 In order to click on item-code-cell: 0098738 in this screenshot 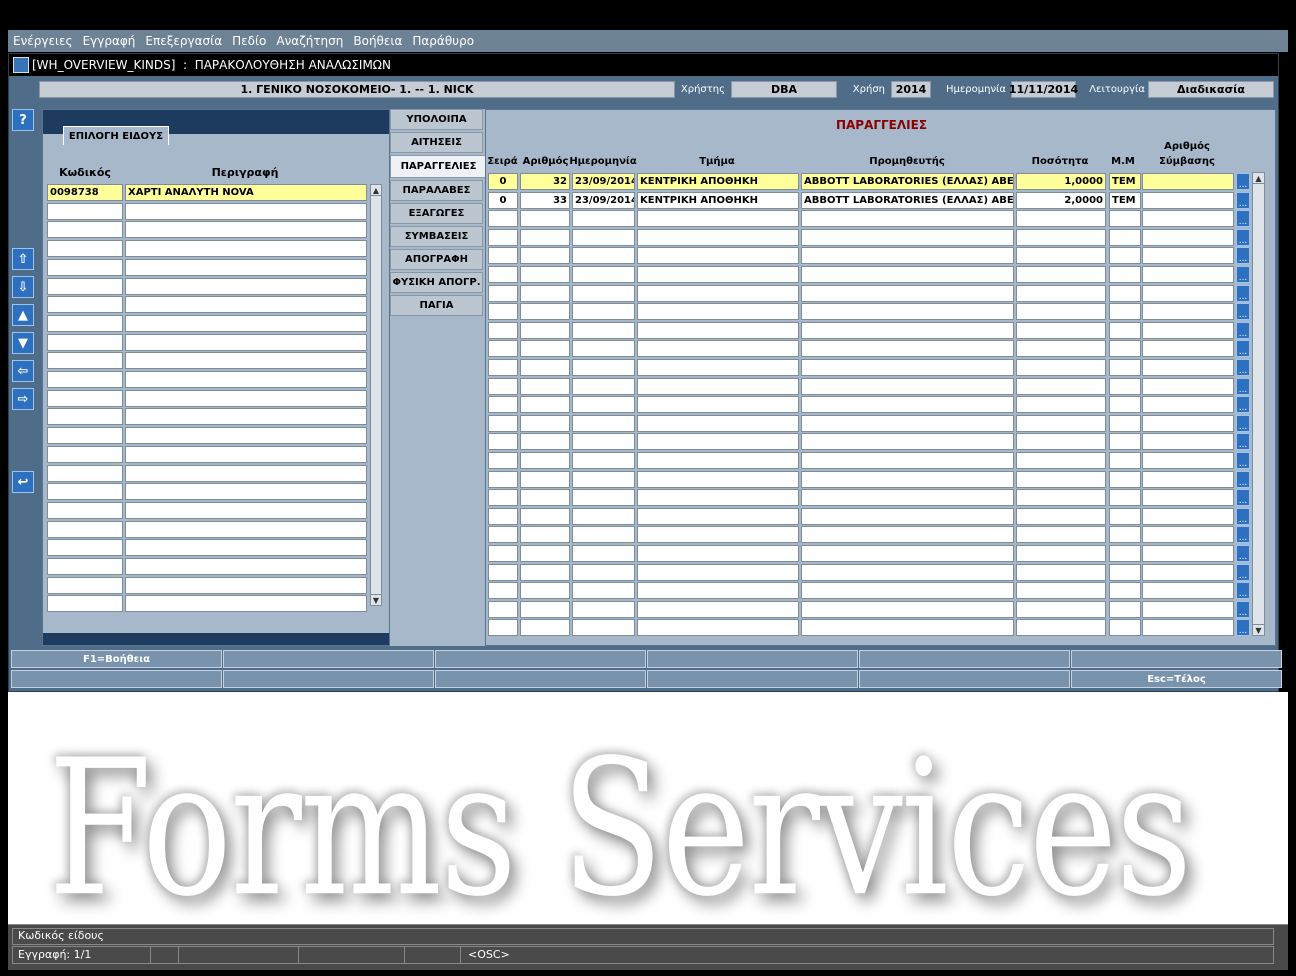, I will do `click(85, 192)`.